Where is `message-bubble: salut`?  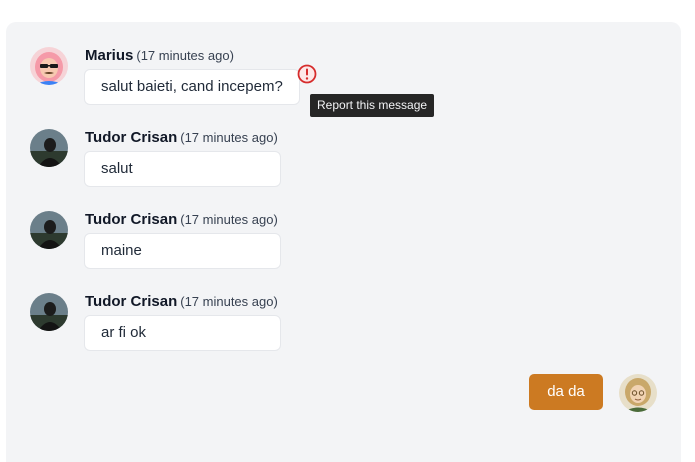 message-bubble: salut is located at coordinates (182, 169).